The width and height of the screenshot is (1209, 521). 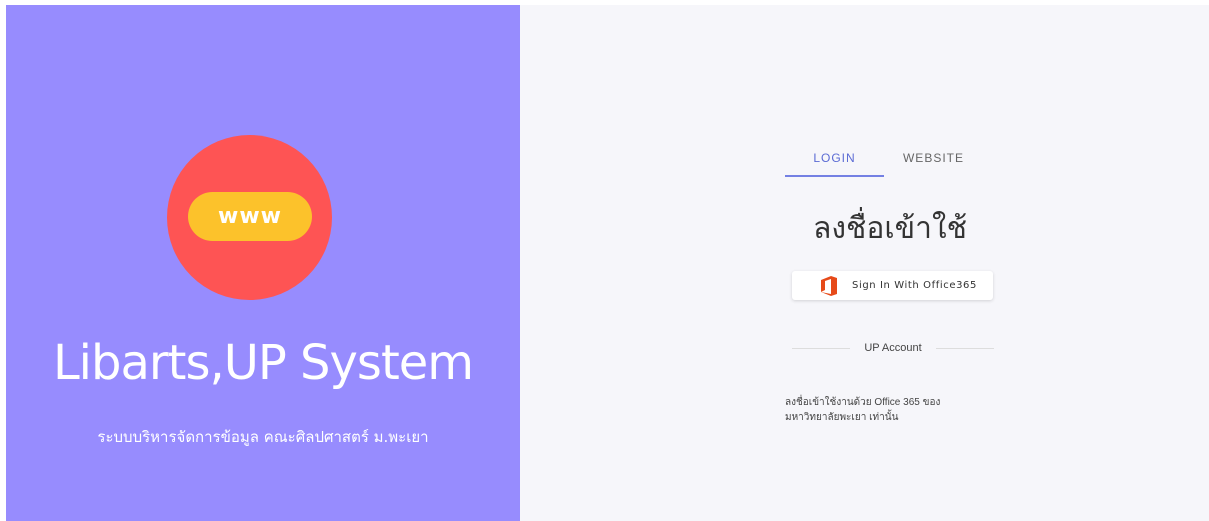 What do you see at coordinates (964, 348) in the screenshot?
I see `divider-line-right` at bounding box center [964, 348].